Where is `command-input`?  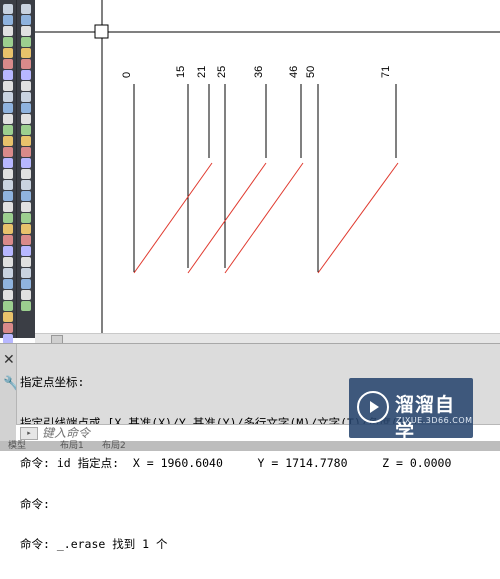
command-input is located at coordinates (192, 433).